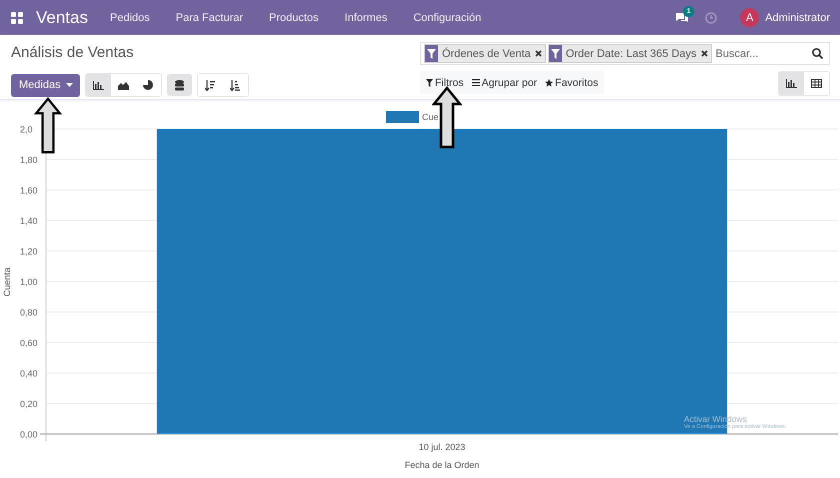 The image size is (840, 478). What do you see at coordinates (69, 85) in the screenshot?
I see `caret-icon` at bounding box center [69, 85].